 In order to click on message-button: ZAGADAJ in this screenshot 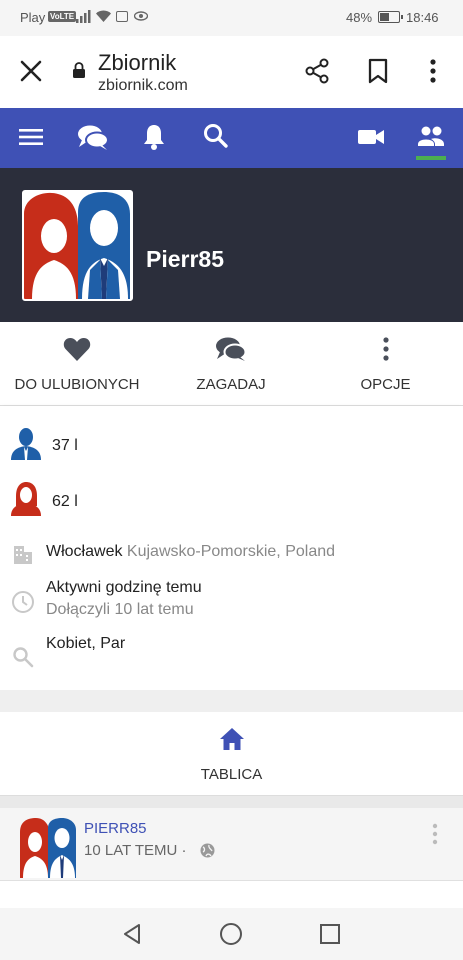, I will do `click(231, 364)`.